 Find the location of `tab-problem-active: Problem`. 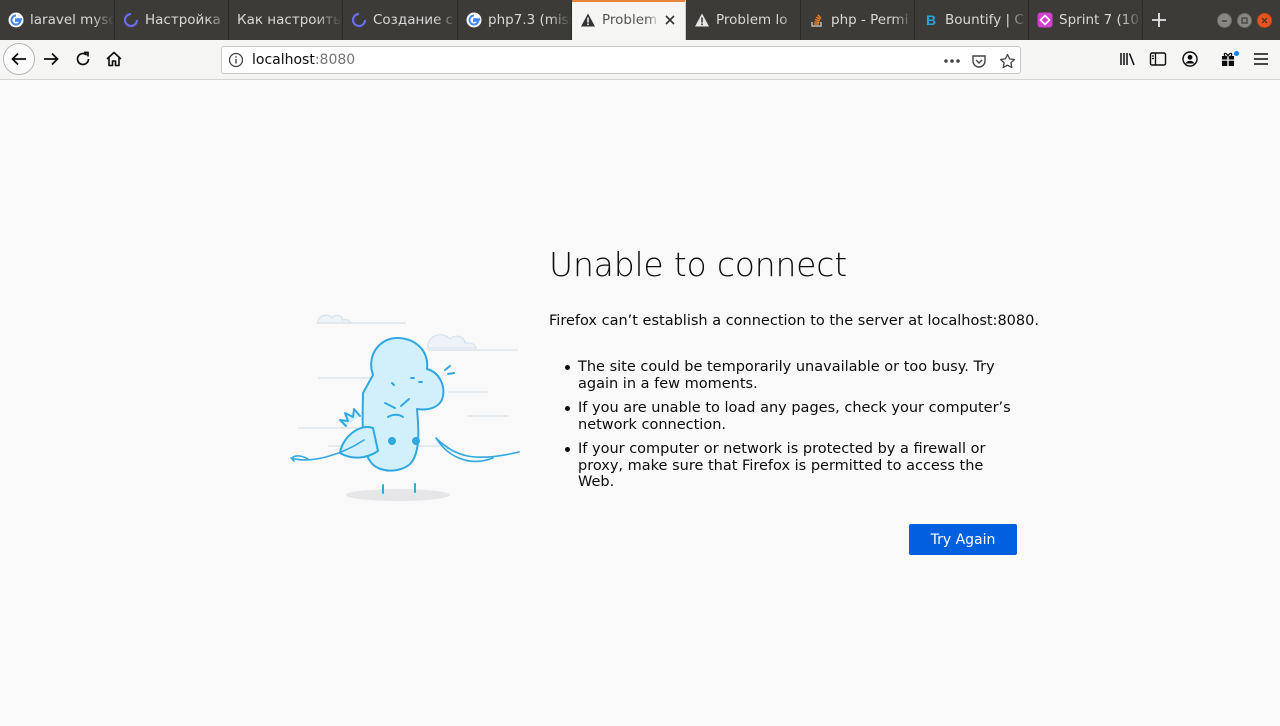

tab-problem-active: Problem is located at coordinates (629, 20).